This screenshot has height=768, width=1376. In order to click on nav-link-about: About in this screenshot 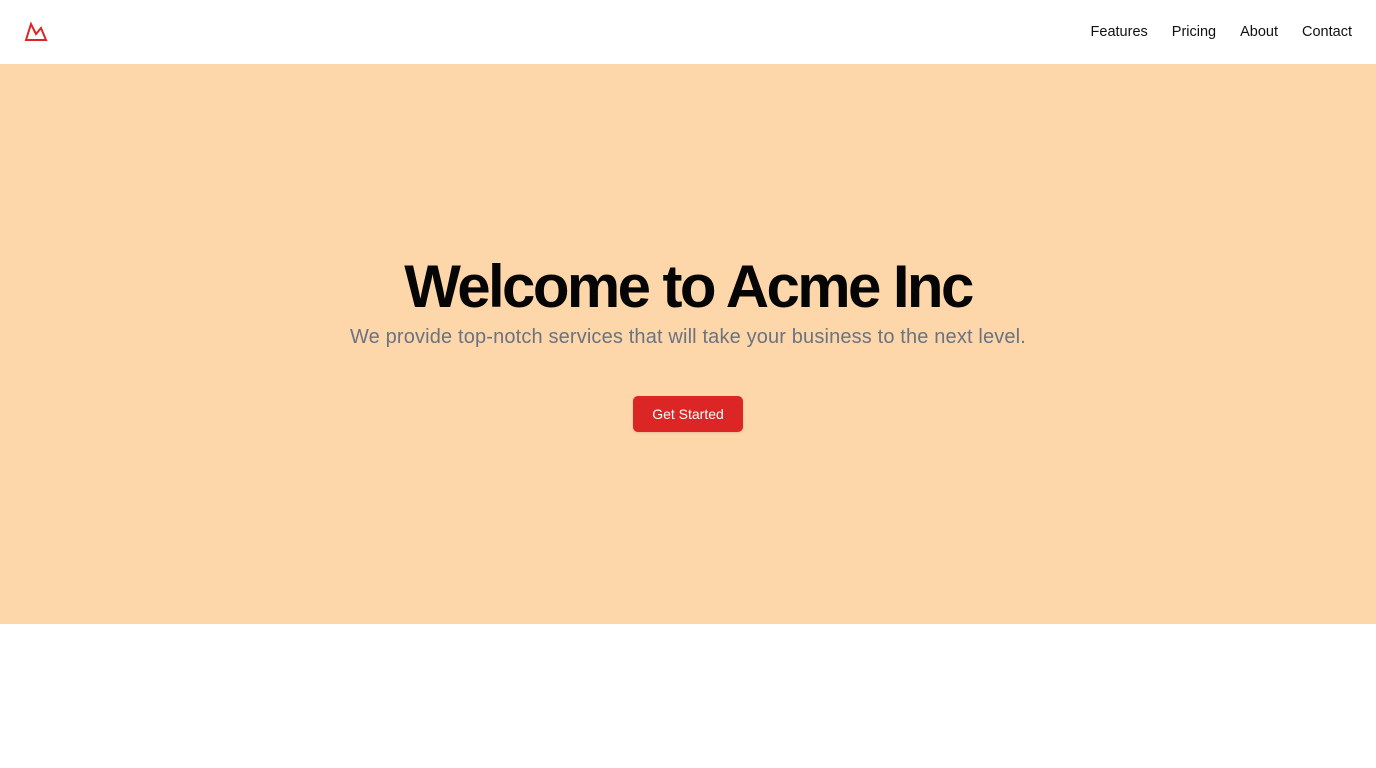, I will do `click(1259, 32)`.